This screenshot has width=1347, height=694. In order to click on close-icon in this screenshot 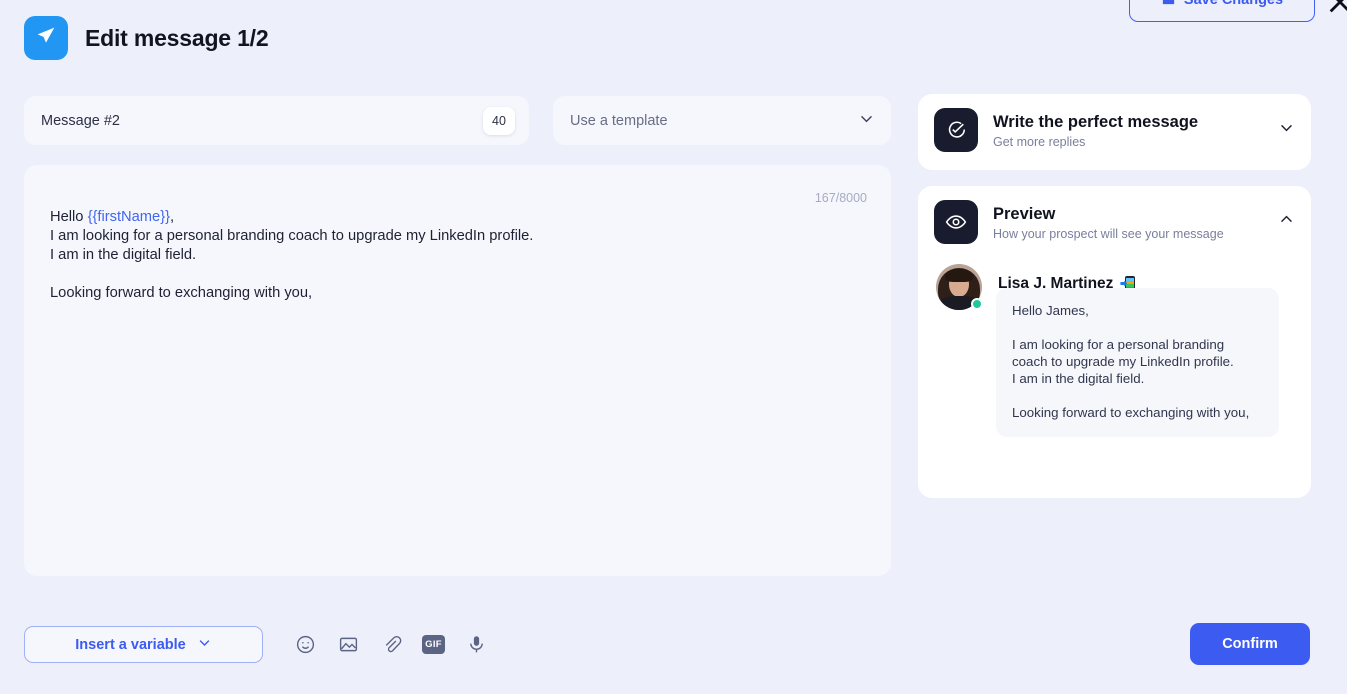, I will do `click(1336, 8)`.